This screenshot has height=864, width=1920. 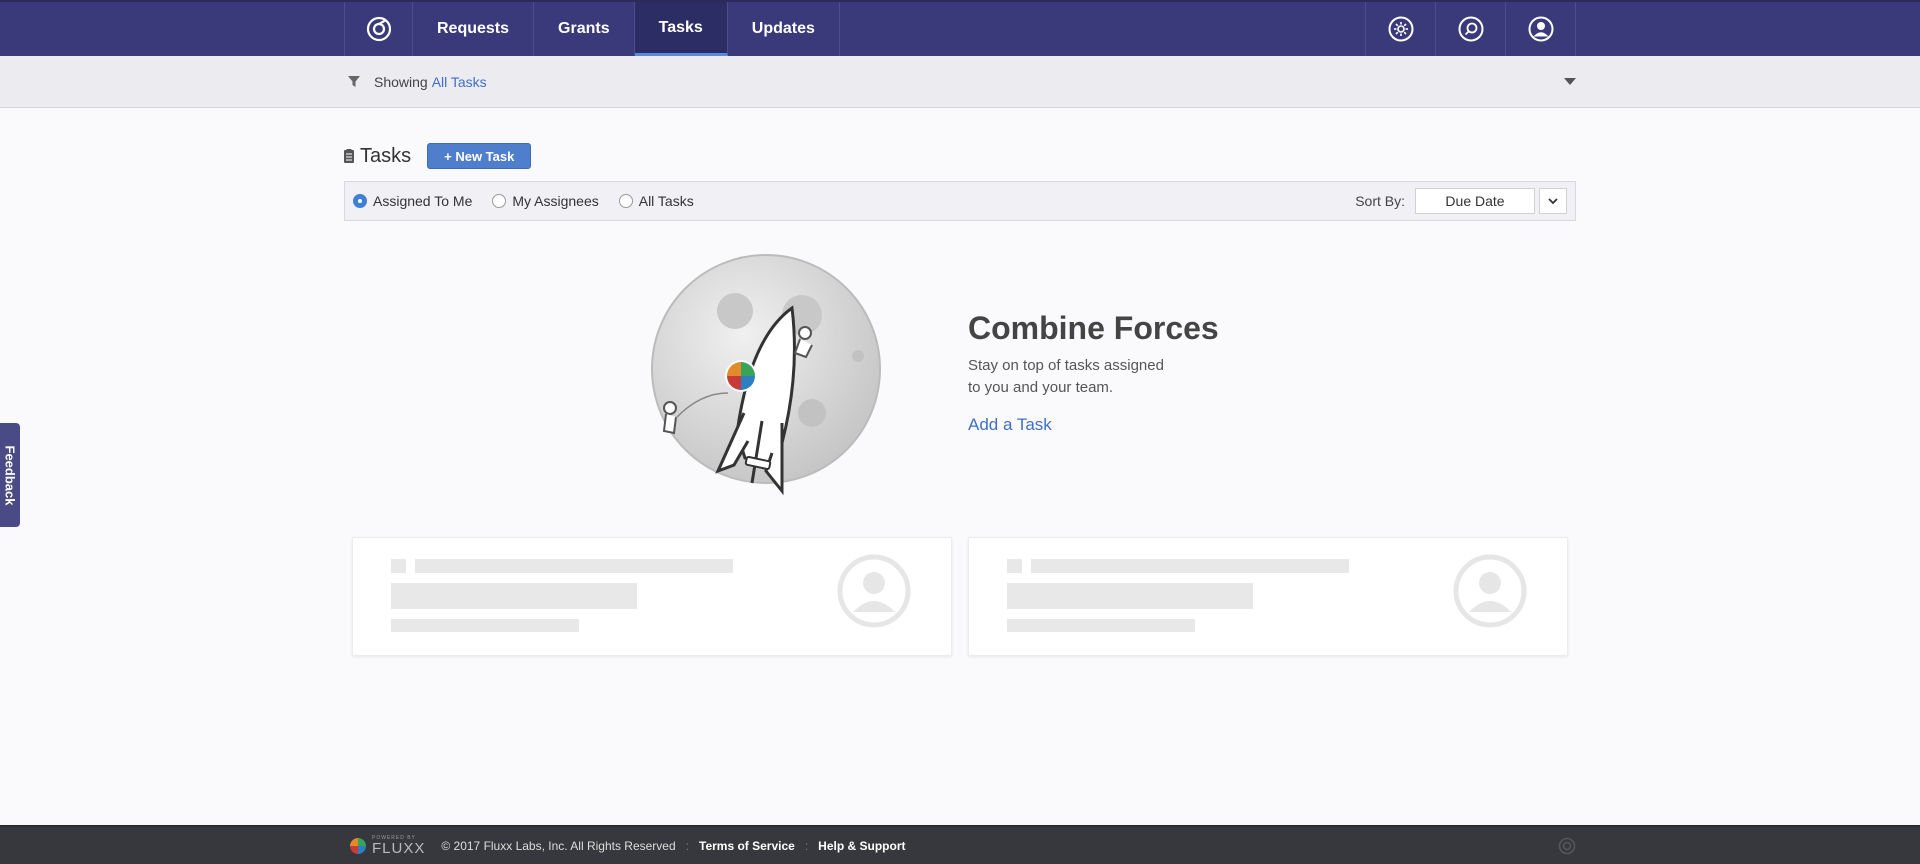 What do you see at coordinates (1093, 425) in the screenshot?
I see `add-task-link: Add a Task` at bounding box center [1093, 425].